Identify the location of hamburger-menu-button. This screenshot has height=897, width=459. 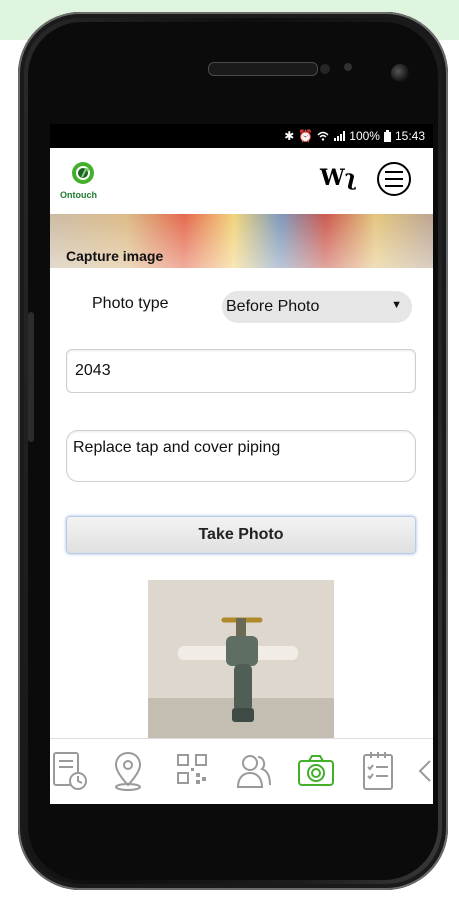
(394, 179).